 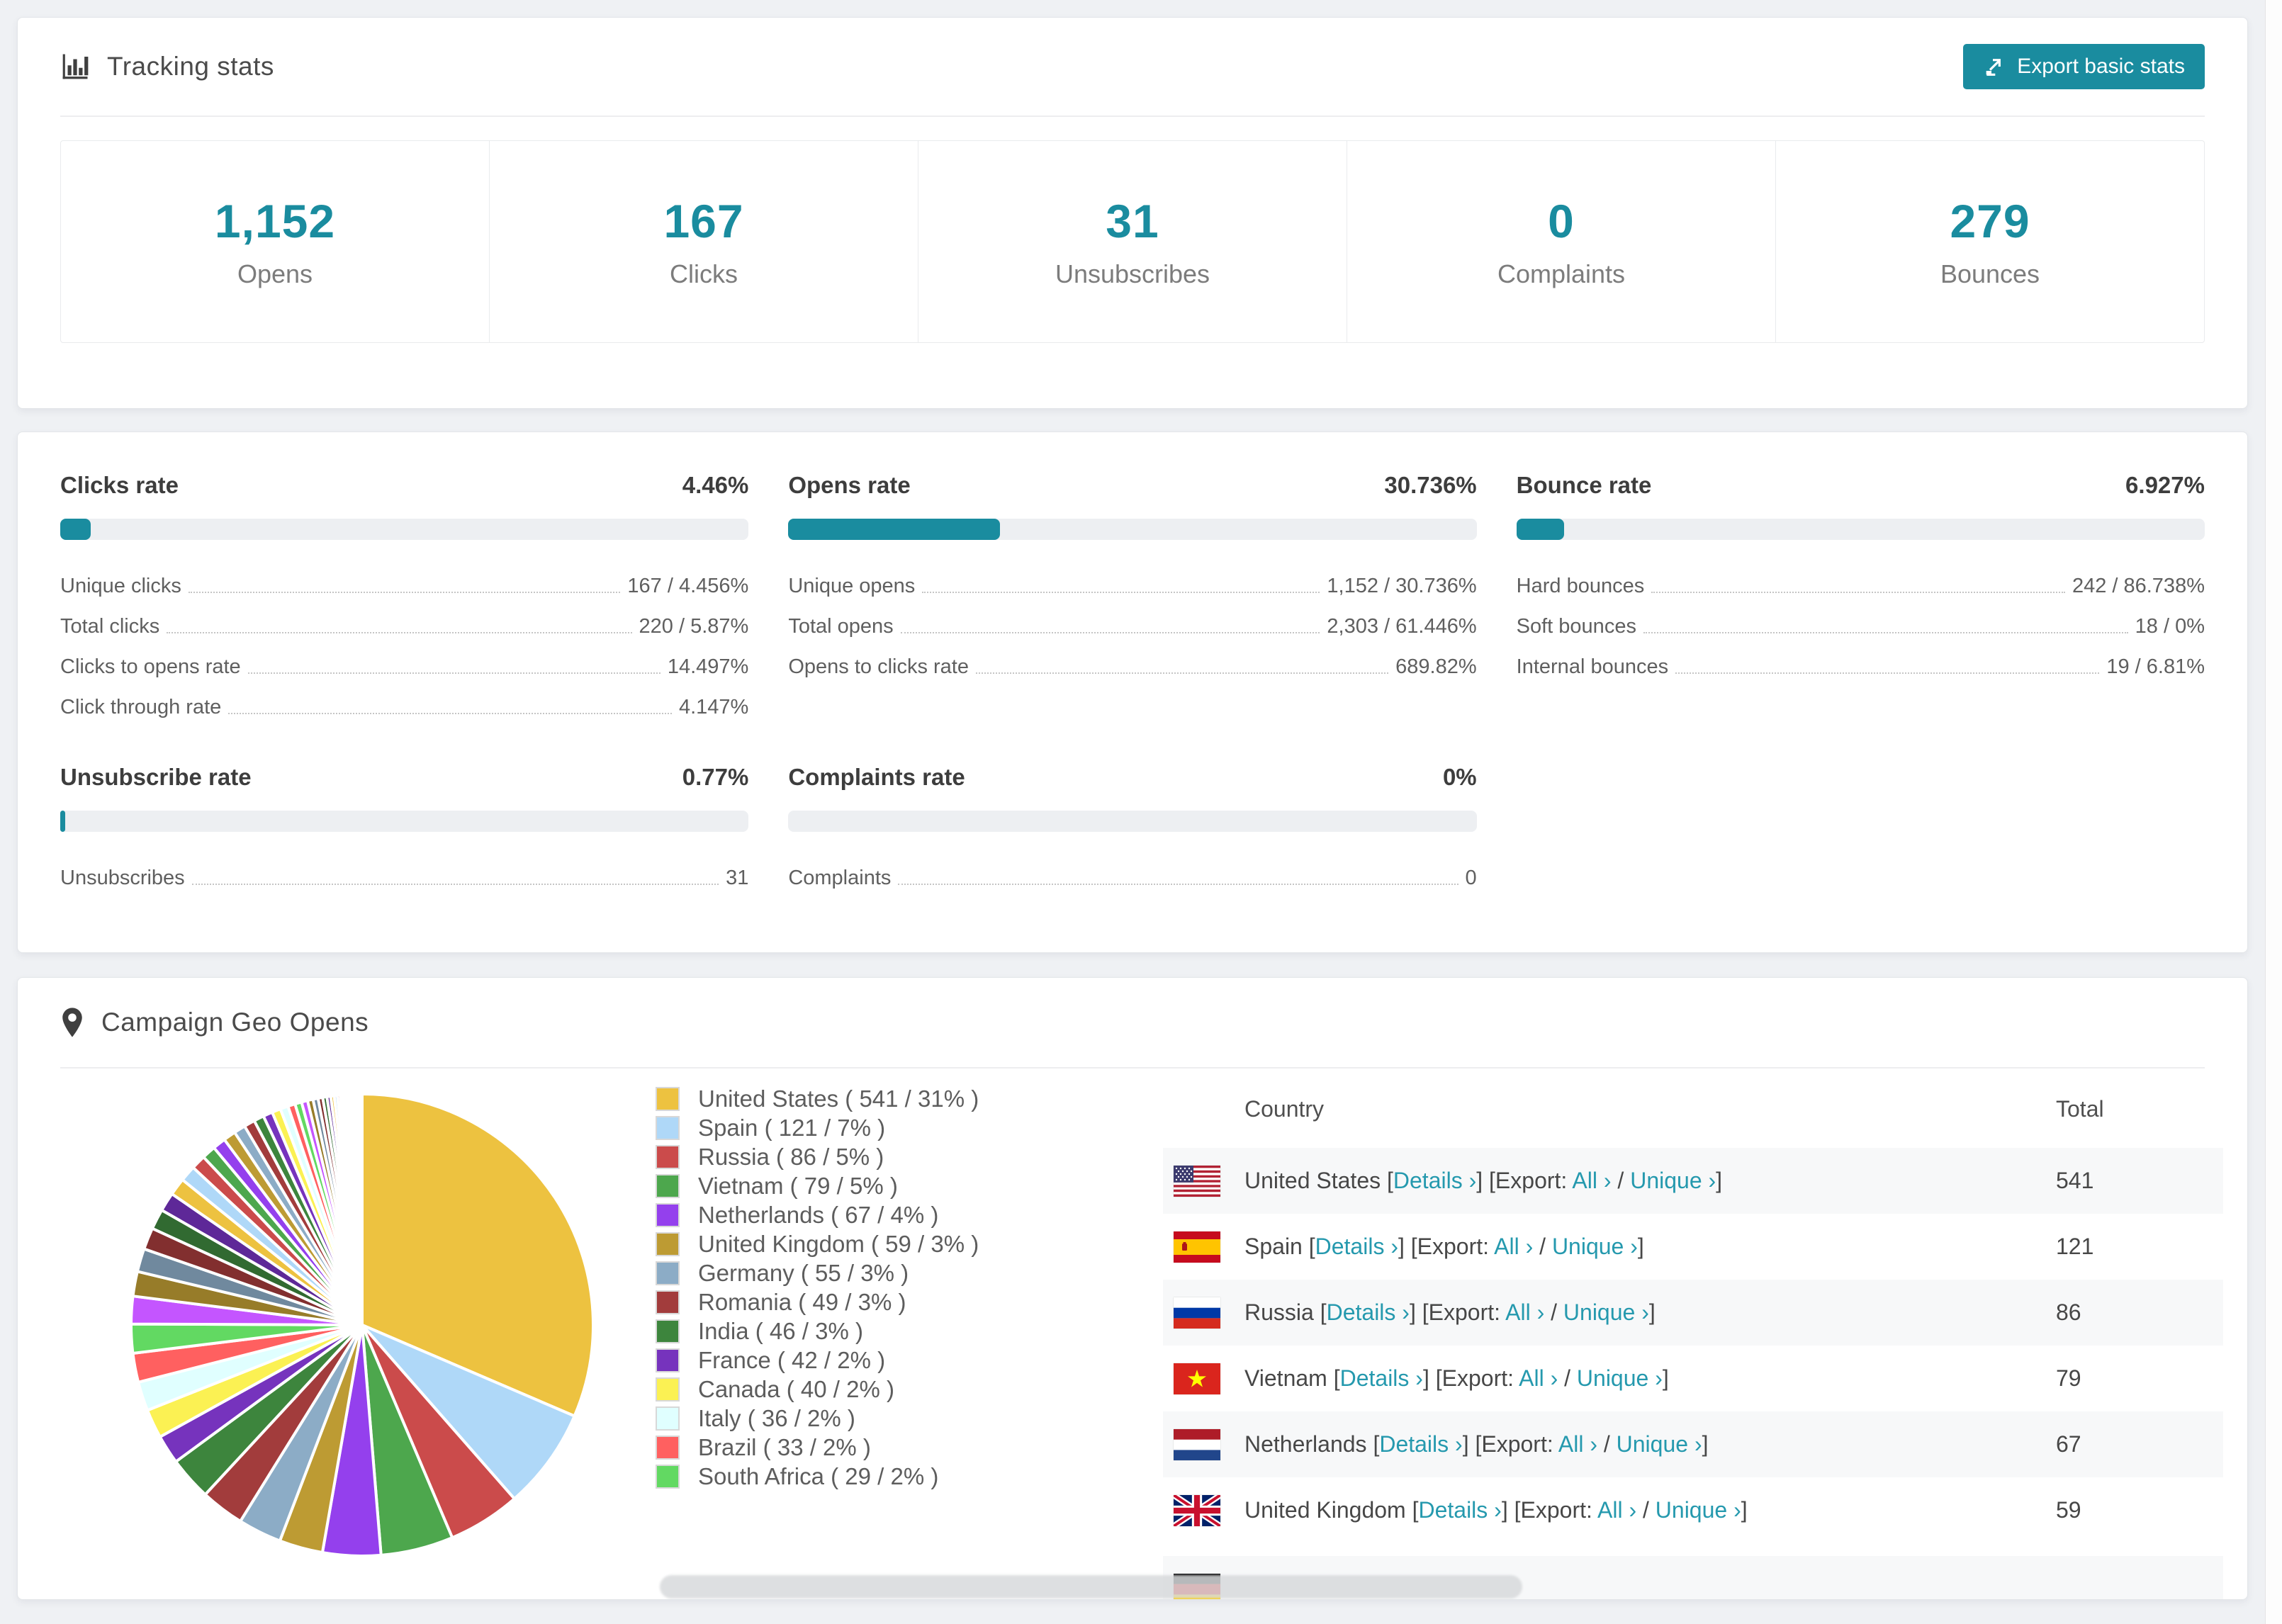 I want to click on legend-item: Brazil ( 33 / 2% ), so click(x=817, y=1448).